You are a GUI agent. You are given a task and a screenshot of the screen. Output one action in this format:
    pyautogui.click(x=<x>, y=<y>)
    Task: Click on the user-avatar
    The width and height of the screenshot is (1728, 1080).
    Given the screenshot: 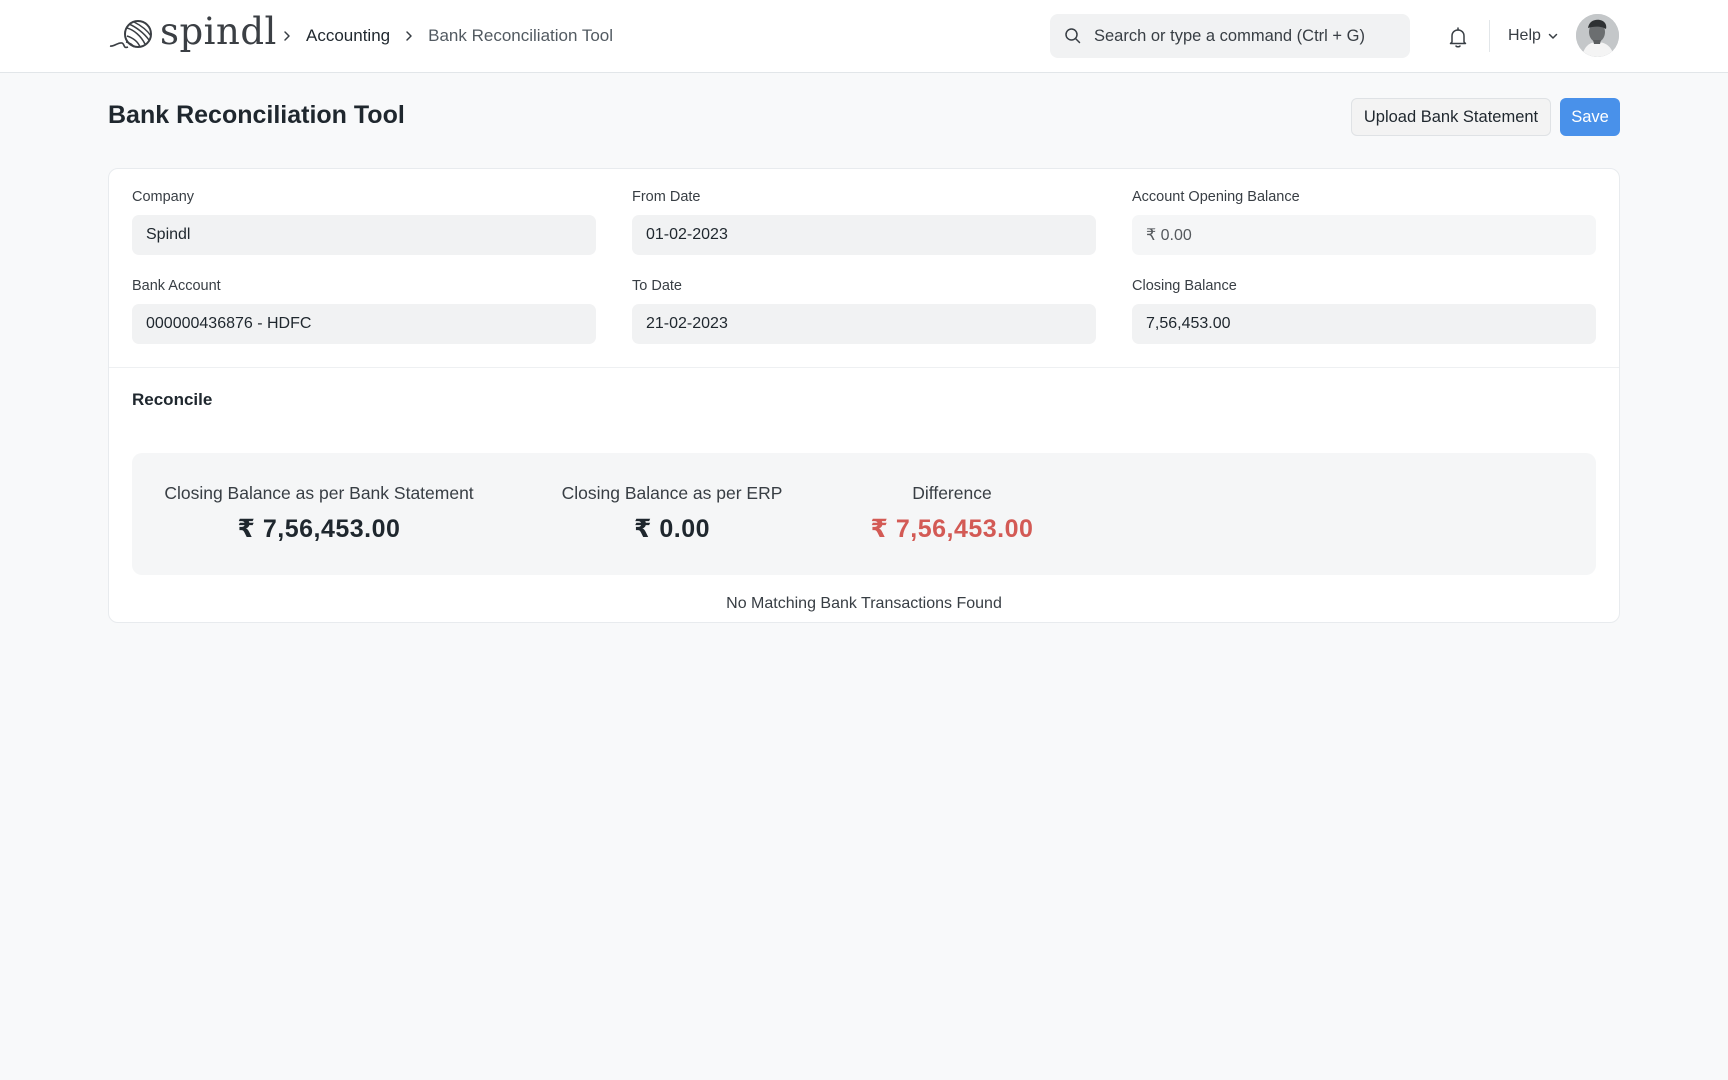 What is the action you would take?
    pyautogui.click(x=1597, y=35)
    